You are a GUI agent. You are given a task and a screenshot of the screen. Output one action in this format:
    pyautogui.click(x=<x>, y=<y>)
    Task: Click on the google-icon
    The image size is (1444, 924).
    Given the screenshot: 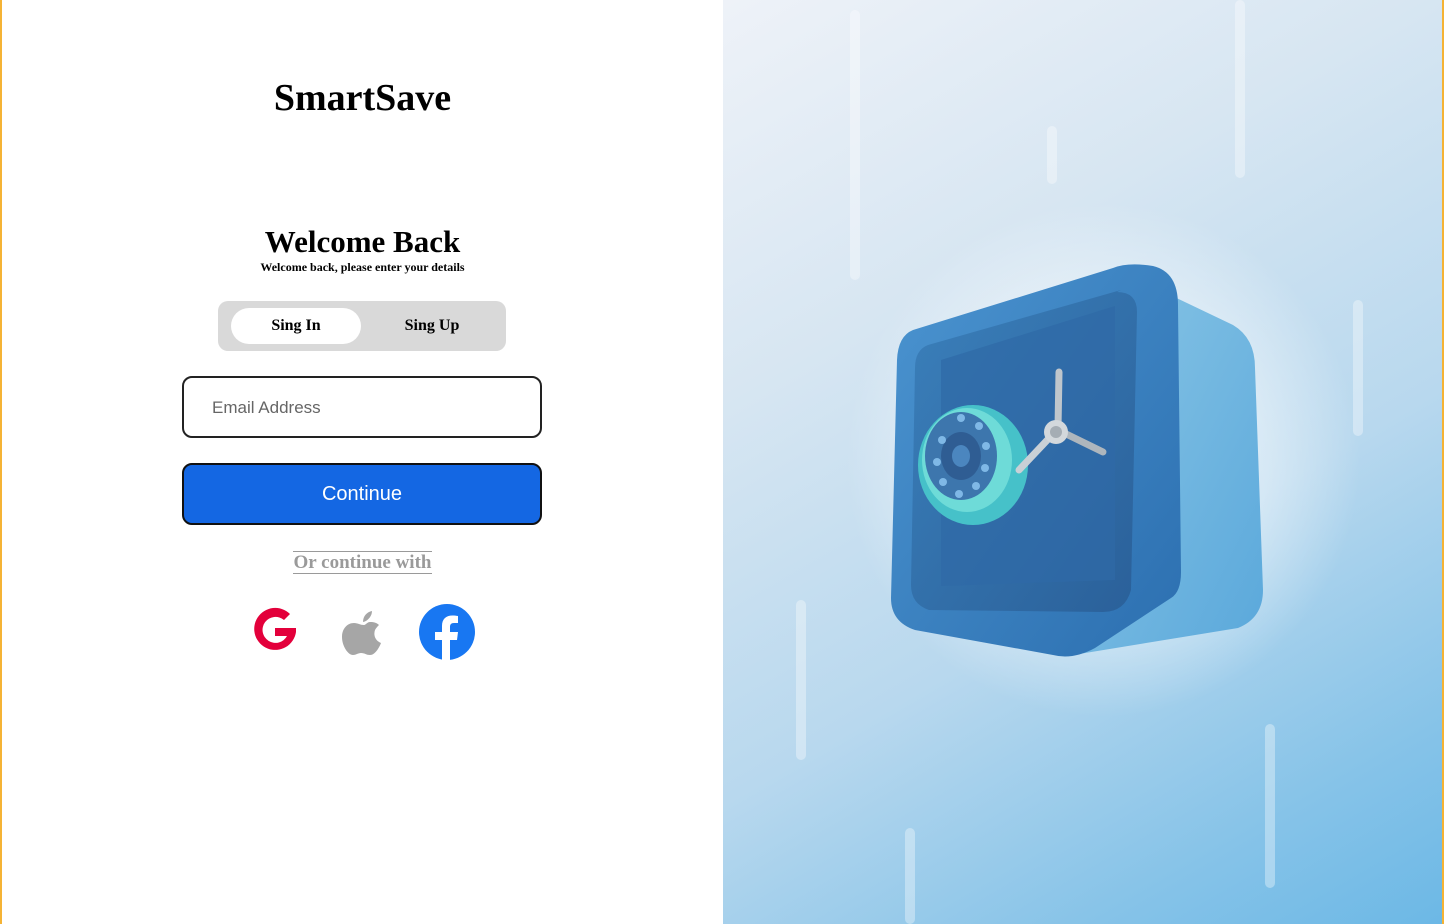 What is the action you would take?
    pyautogui.click(x=275, y=632)
    